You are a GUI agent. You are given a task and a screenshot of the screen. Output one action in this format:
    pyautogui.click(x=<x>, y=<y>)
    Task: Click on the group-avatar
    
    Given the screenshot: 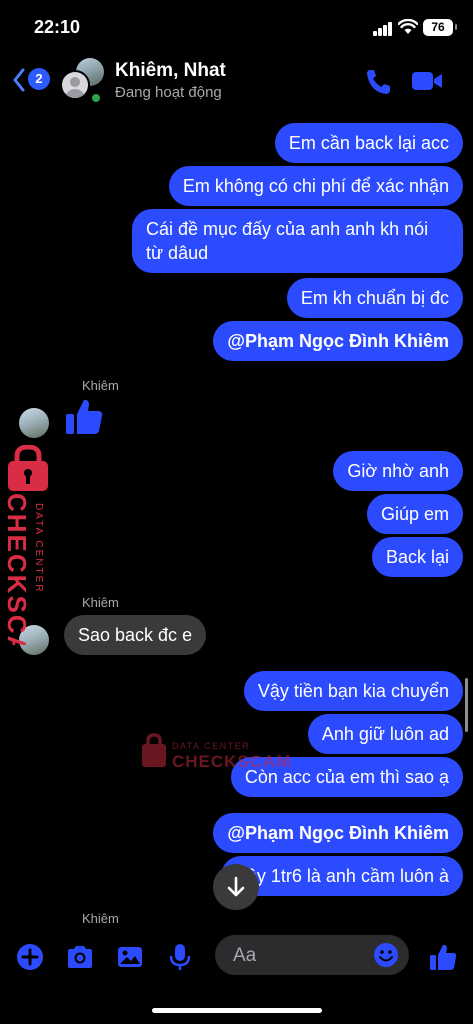 What is the action you would take?
    pyautogui.click(x=83, y=81)
    